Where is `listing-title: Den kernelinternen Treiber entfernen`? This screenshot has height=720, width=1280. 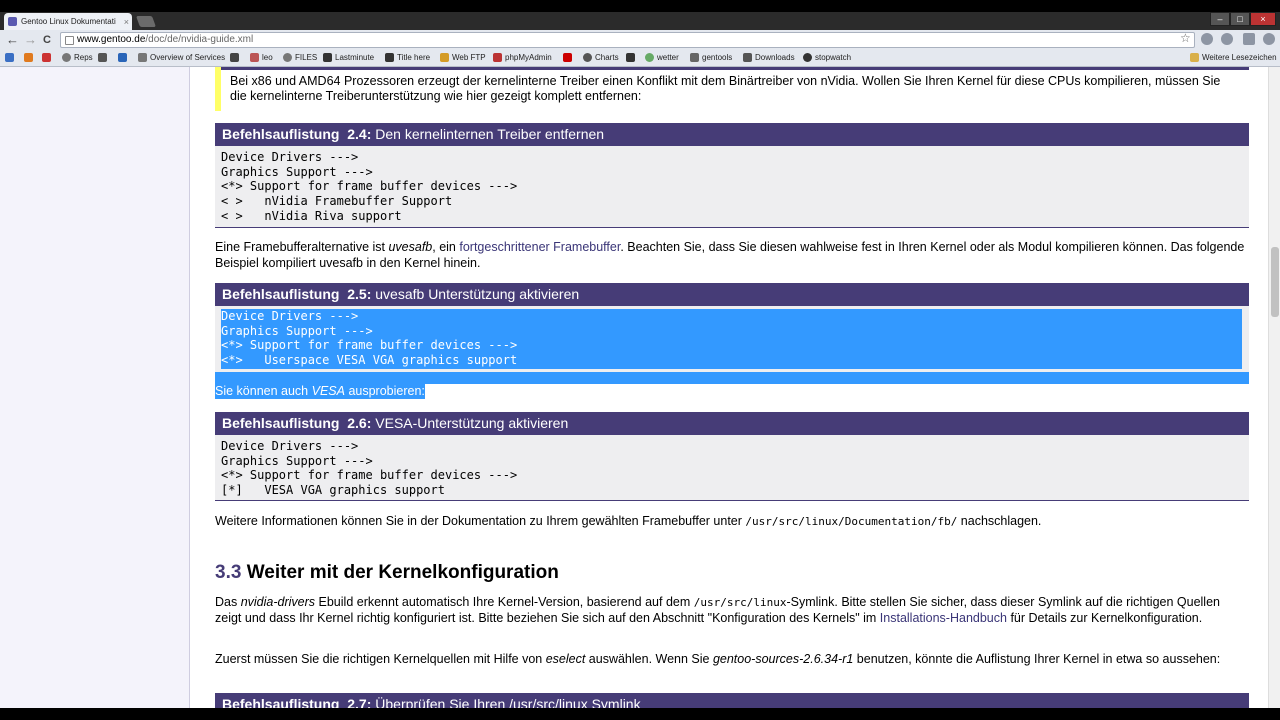
listing-title: Den kernelinternen Treiber entfernen is located at coordinates (490, 134).